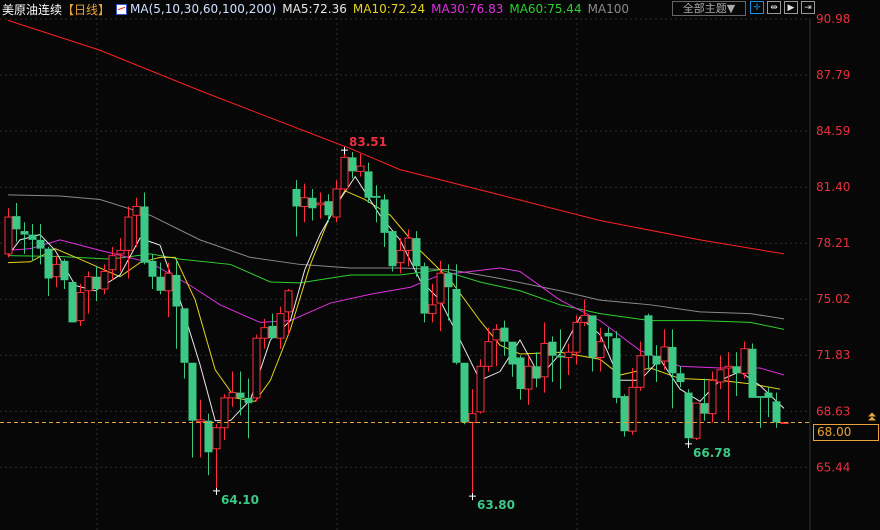 The image size is (880, 530). What do you see at coordinates (389, 9) in the screenshot?
I see `ma10-value: MA10:72.24` at bounding box center [389, 9].